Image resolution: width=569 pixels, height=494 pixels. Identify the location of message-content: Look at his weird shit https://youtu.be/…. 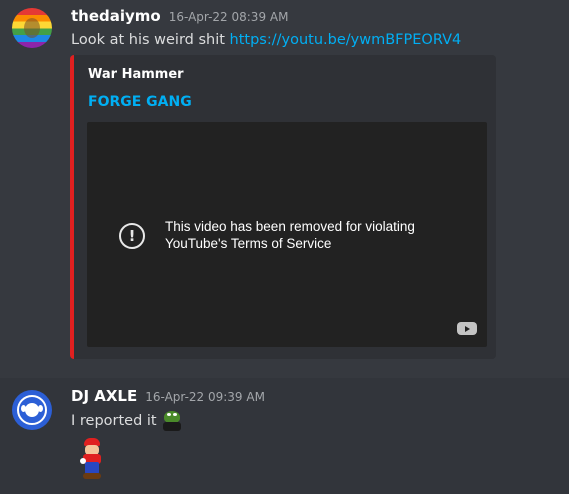
(266, 40).